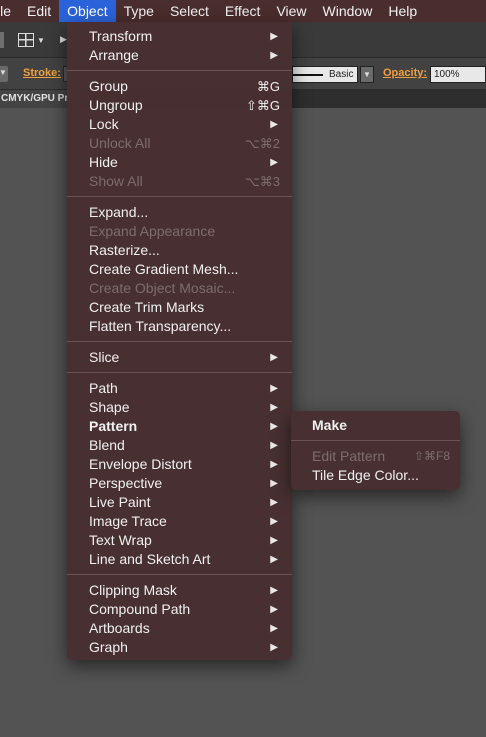  Describe the element at coordinates (431, 456) in the screenshot. I see `shortcut-label: ⇧⌘F8` at that location.